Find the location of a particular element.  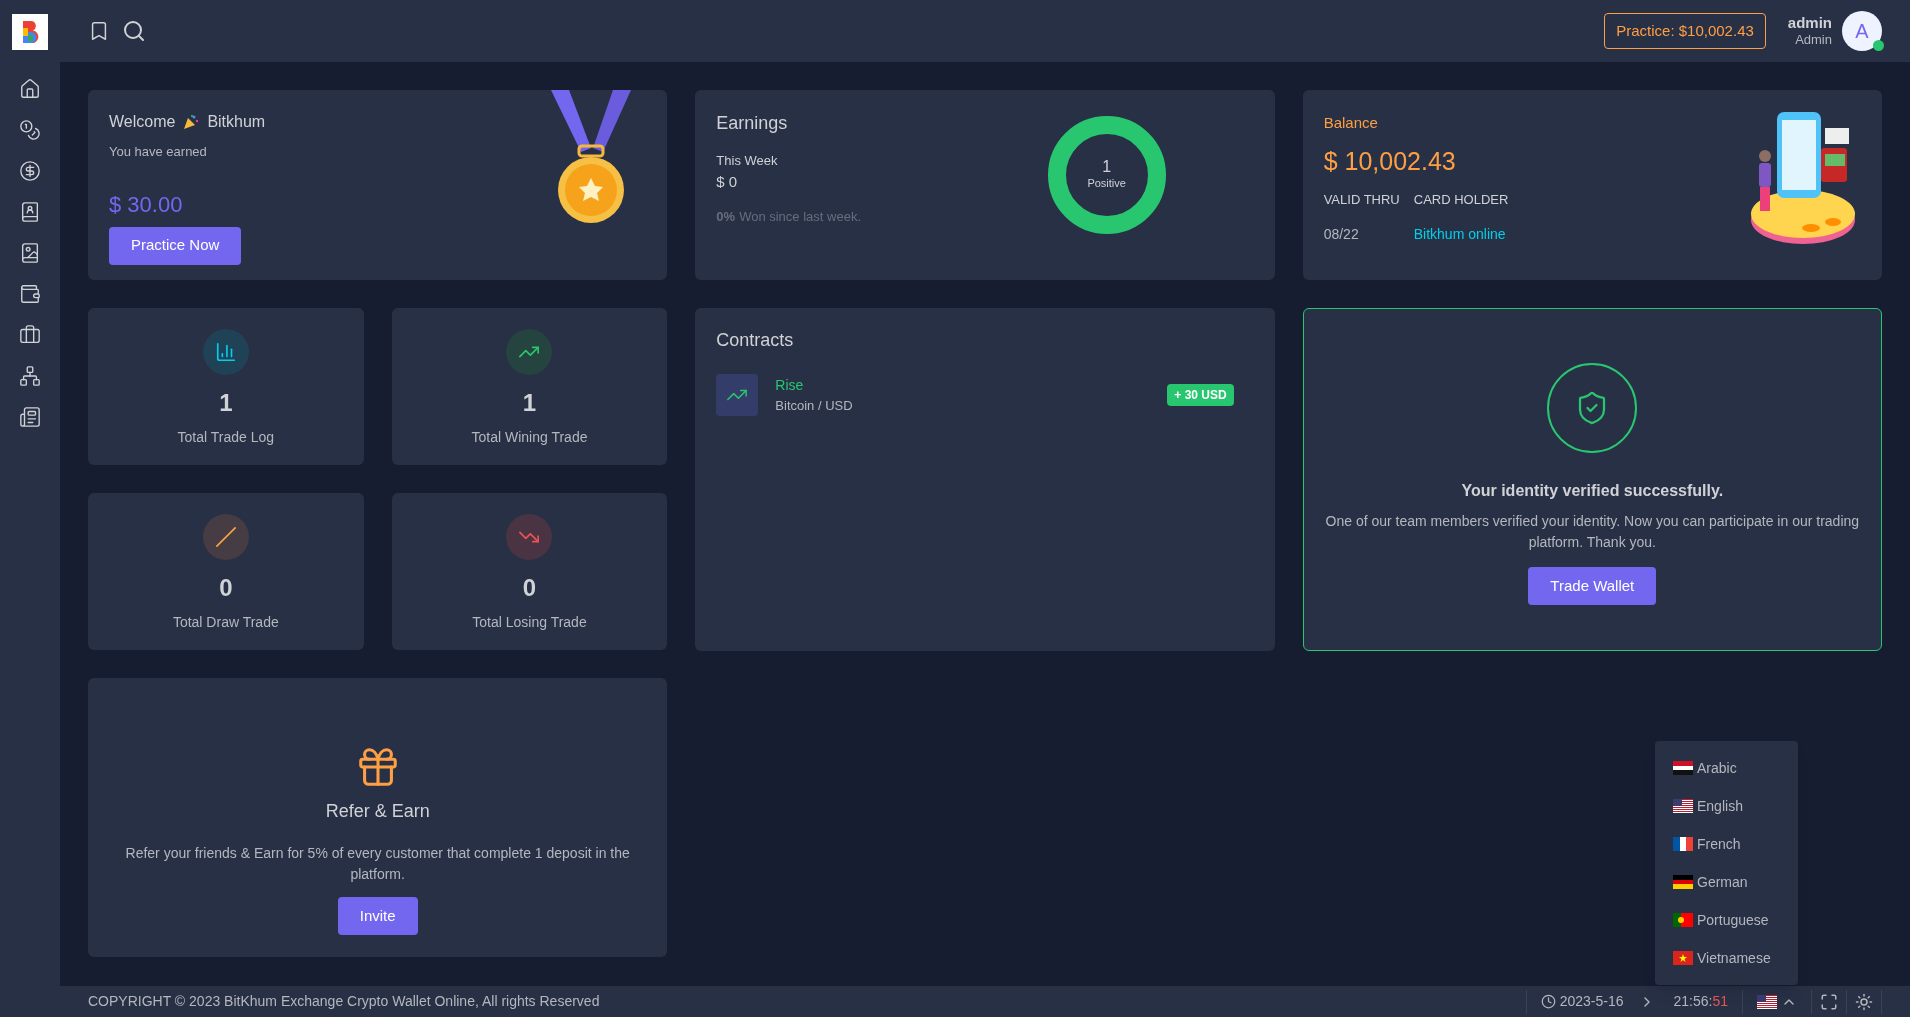

language-item: Arabic is located at coordinates (1726, 768).